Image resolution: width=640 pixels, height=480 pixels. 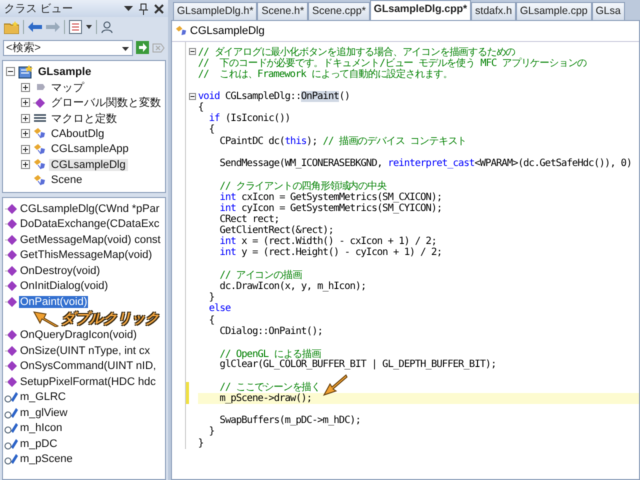 What do you see at coordinates (89, 224) in the screenshot?
I see `member-item: DoDataExchange(CDataExc` at bounding box center [89, 224].